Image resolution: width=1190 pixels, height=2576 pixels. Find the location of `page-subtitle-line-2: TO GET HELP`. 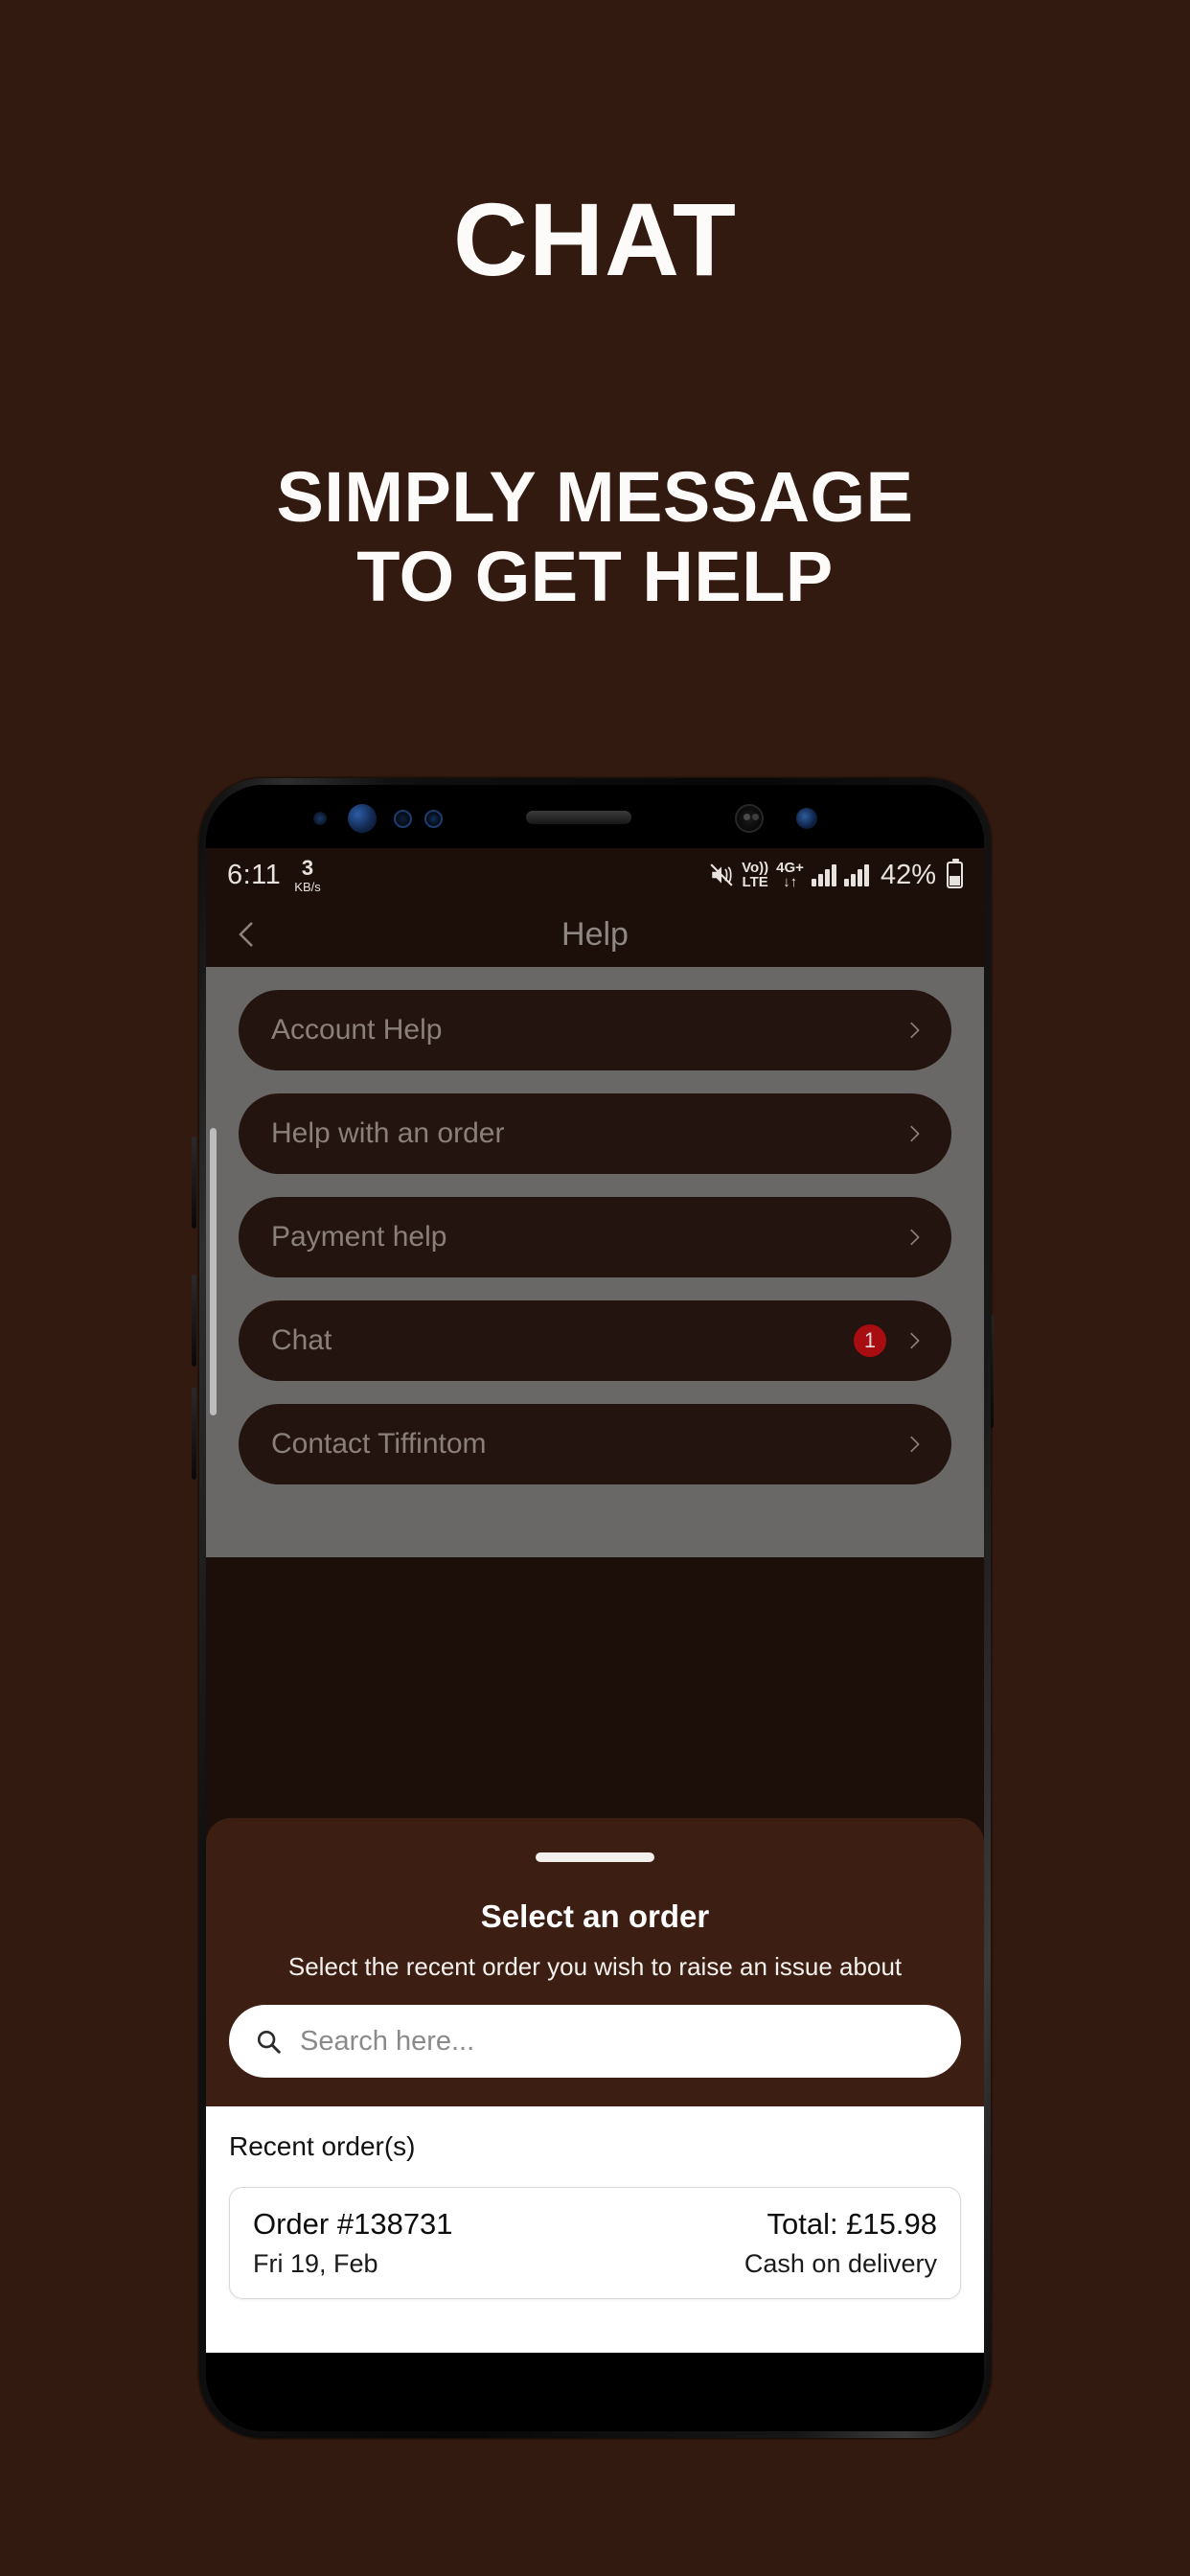

page-subtitle-line-2: TO GET HELP is located at coordinates (595, 576).